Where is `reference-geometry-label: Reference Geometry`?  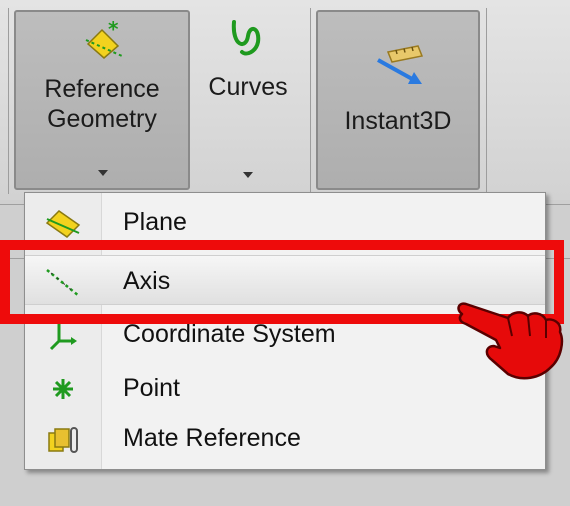
reference-geometry-label: Reference Geometry is located at coordinates (102, 104).